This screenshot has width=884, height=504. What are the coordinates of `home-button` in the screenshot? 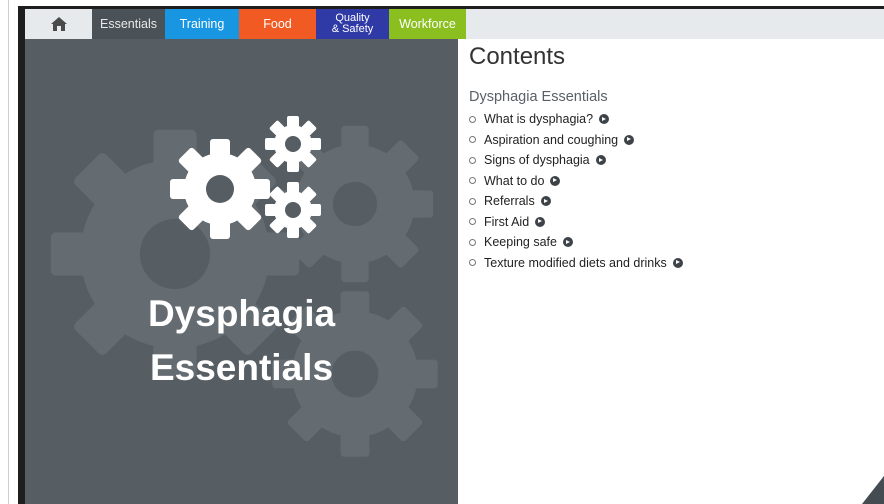 It's located at (58, 24).